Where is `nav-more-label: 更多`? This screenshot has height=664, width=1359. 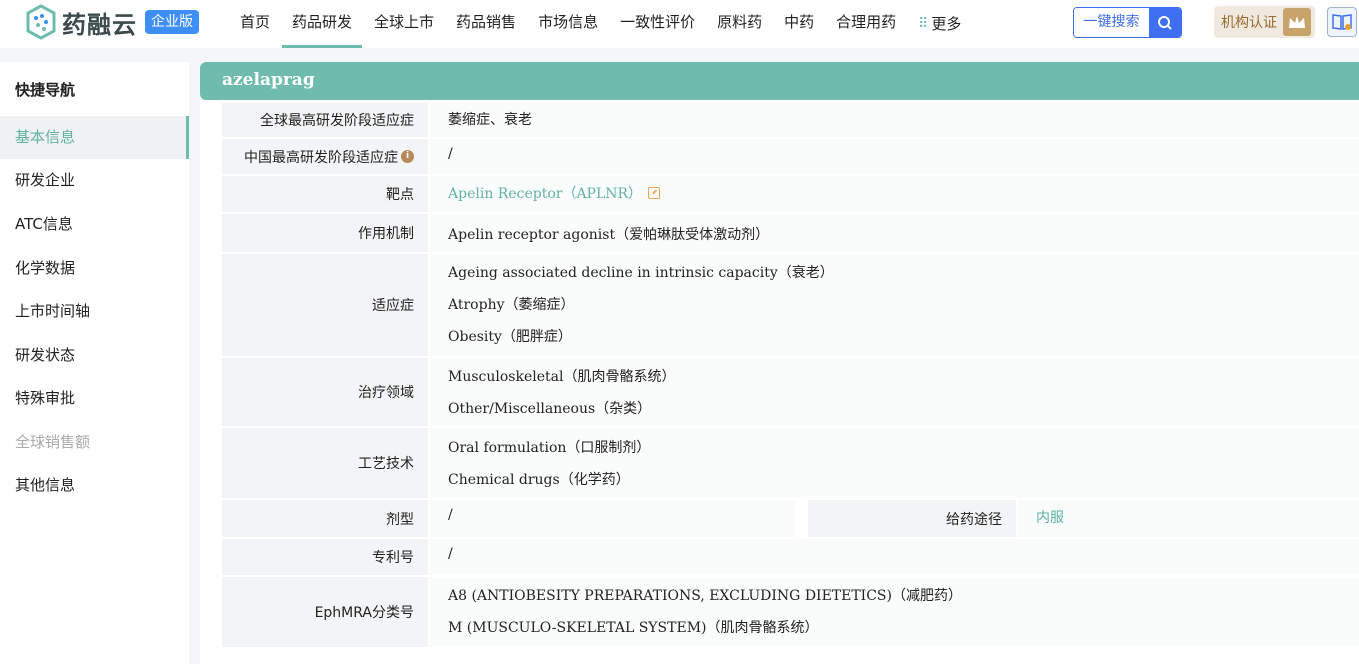 nav-more-label: 更多 is located at coordinates (946, 24).